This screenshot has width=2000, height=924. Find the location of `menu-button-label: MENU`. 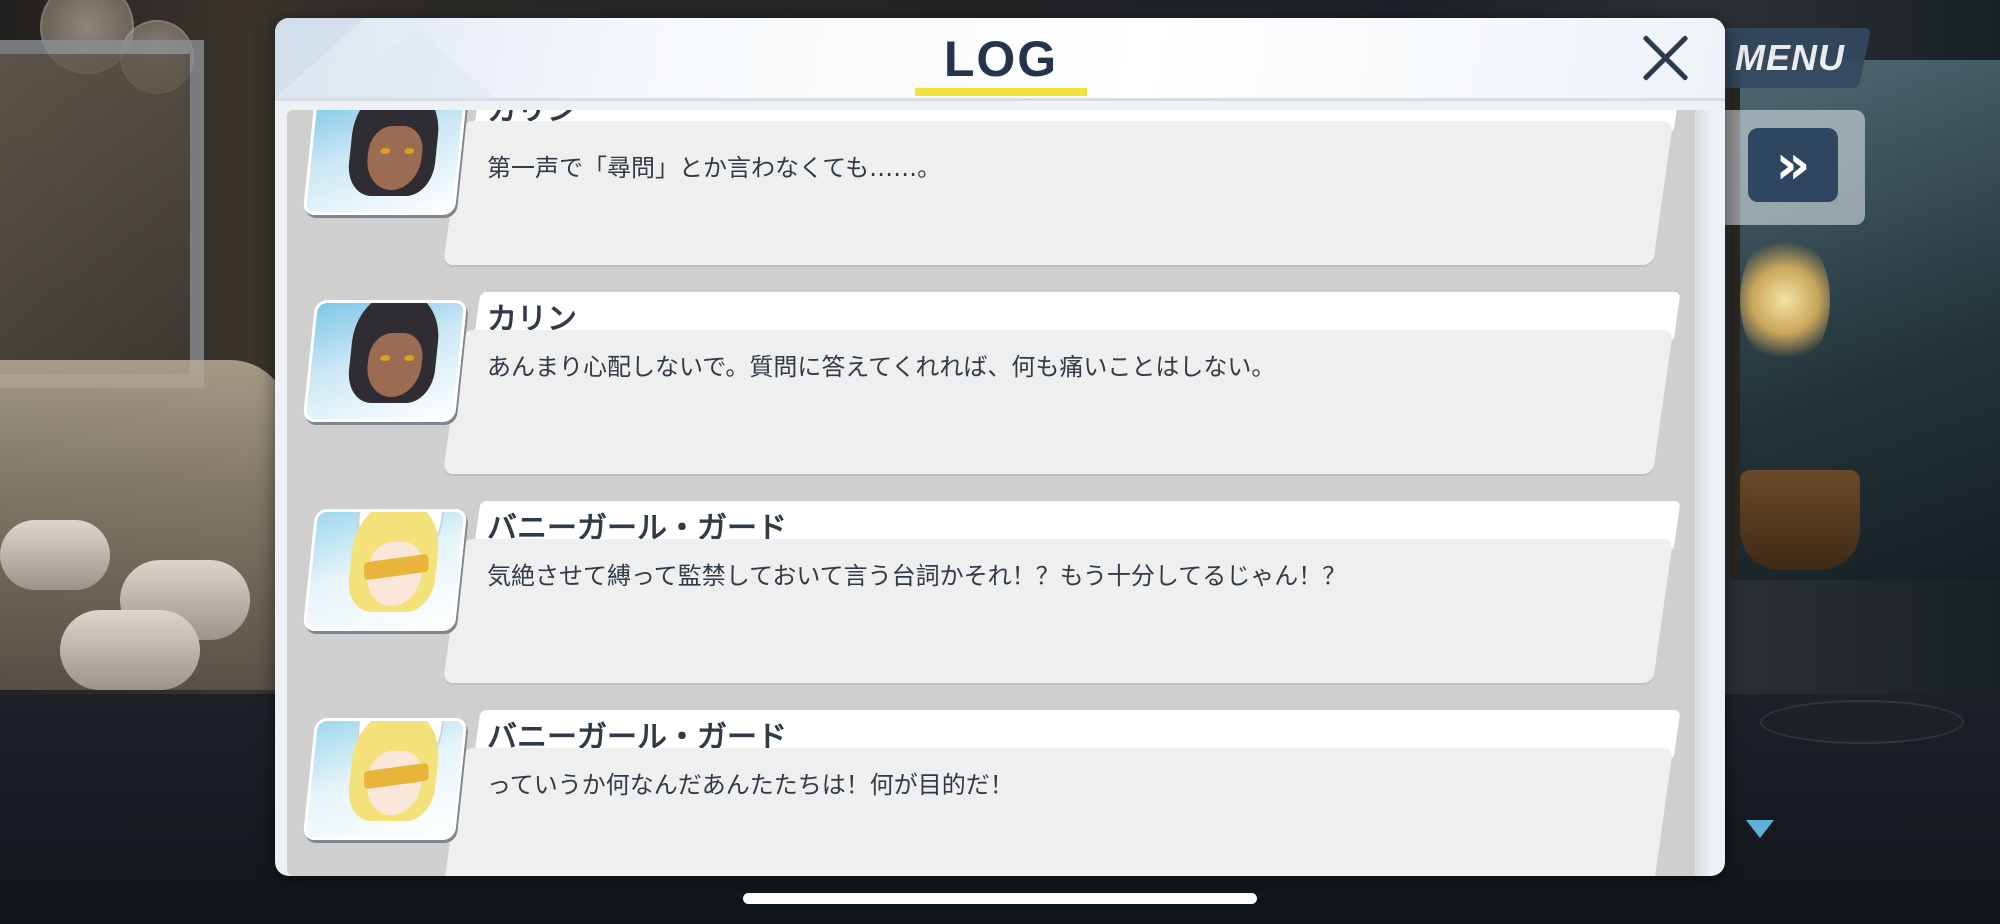

menu-button-label: MENU is located at coordinates (1790, 57).